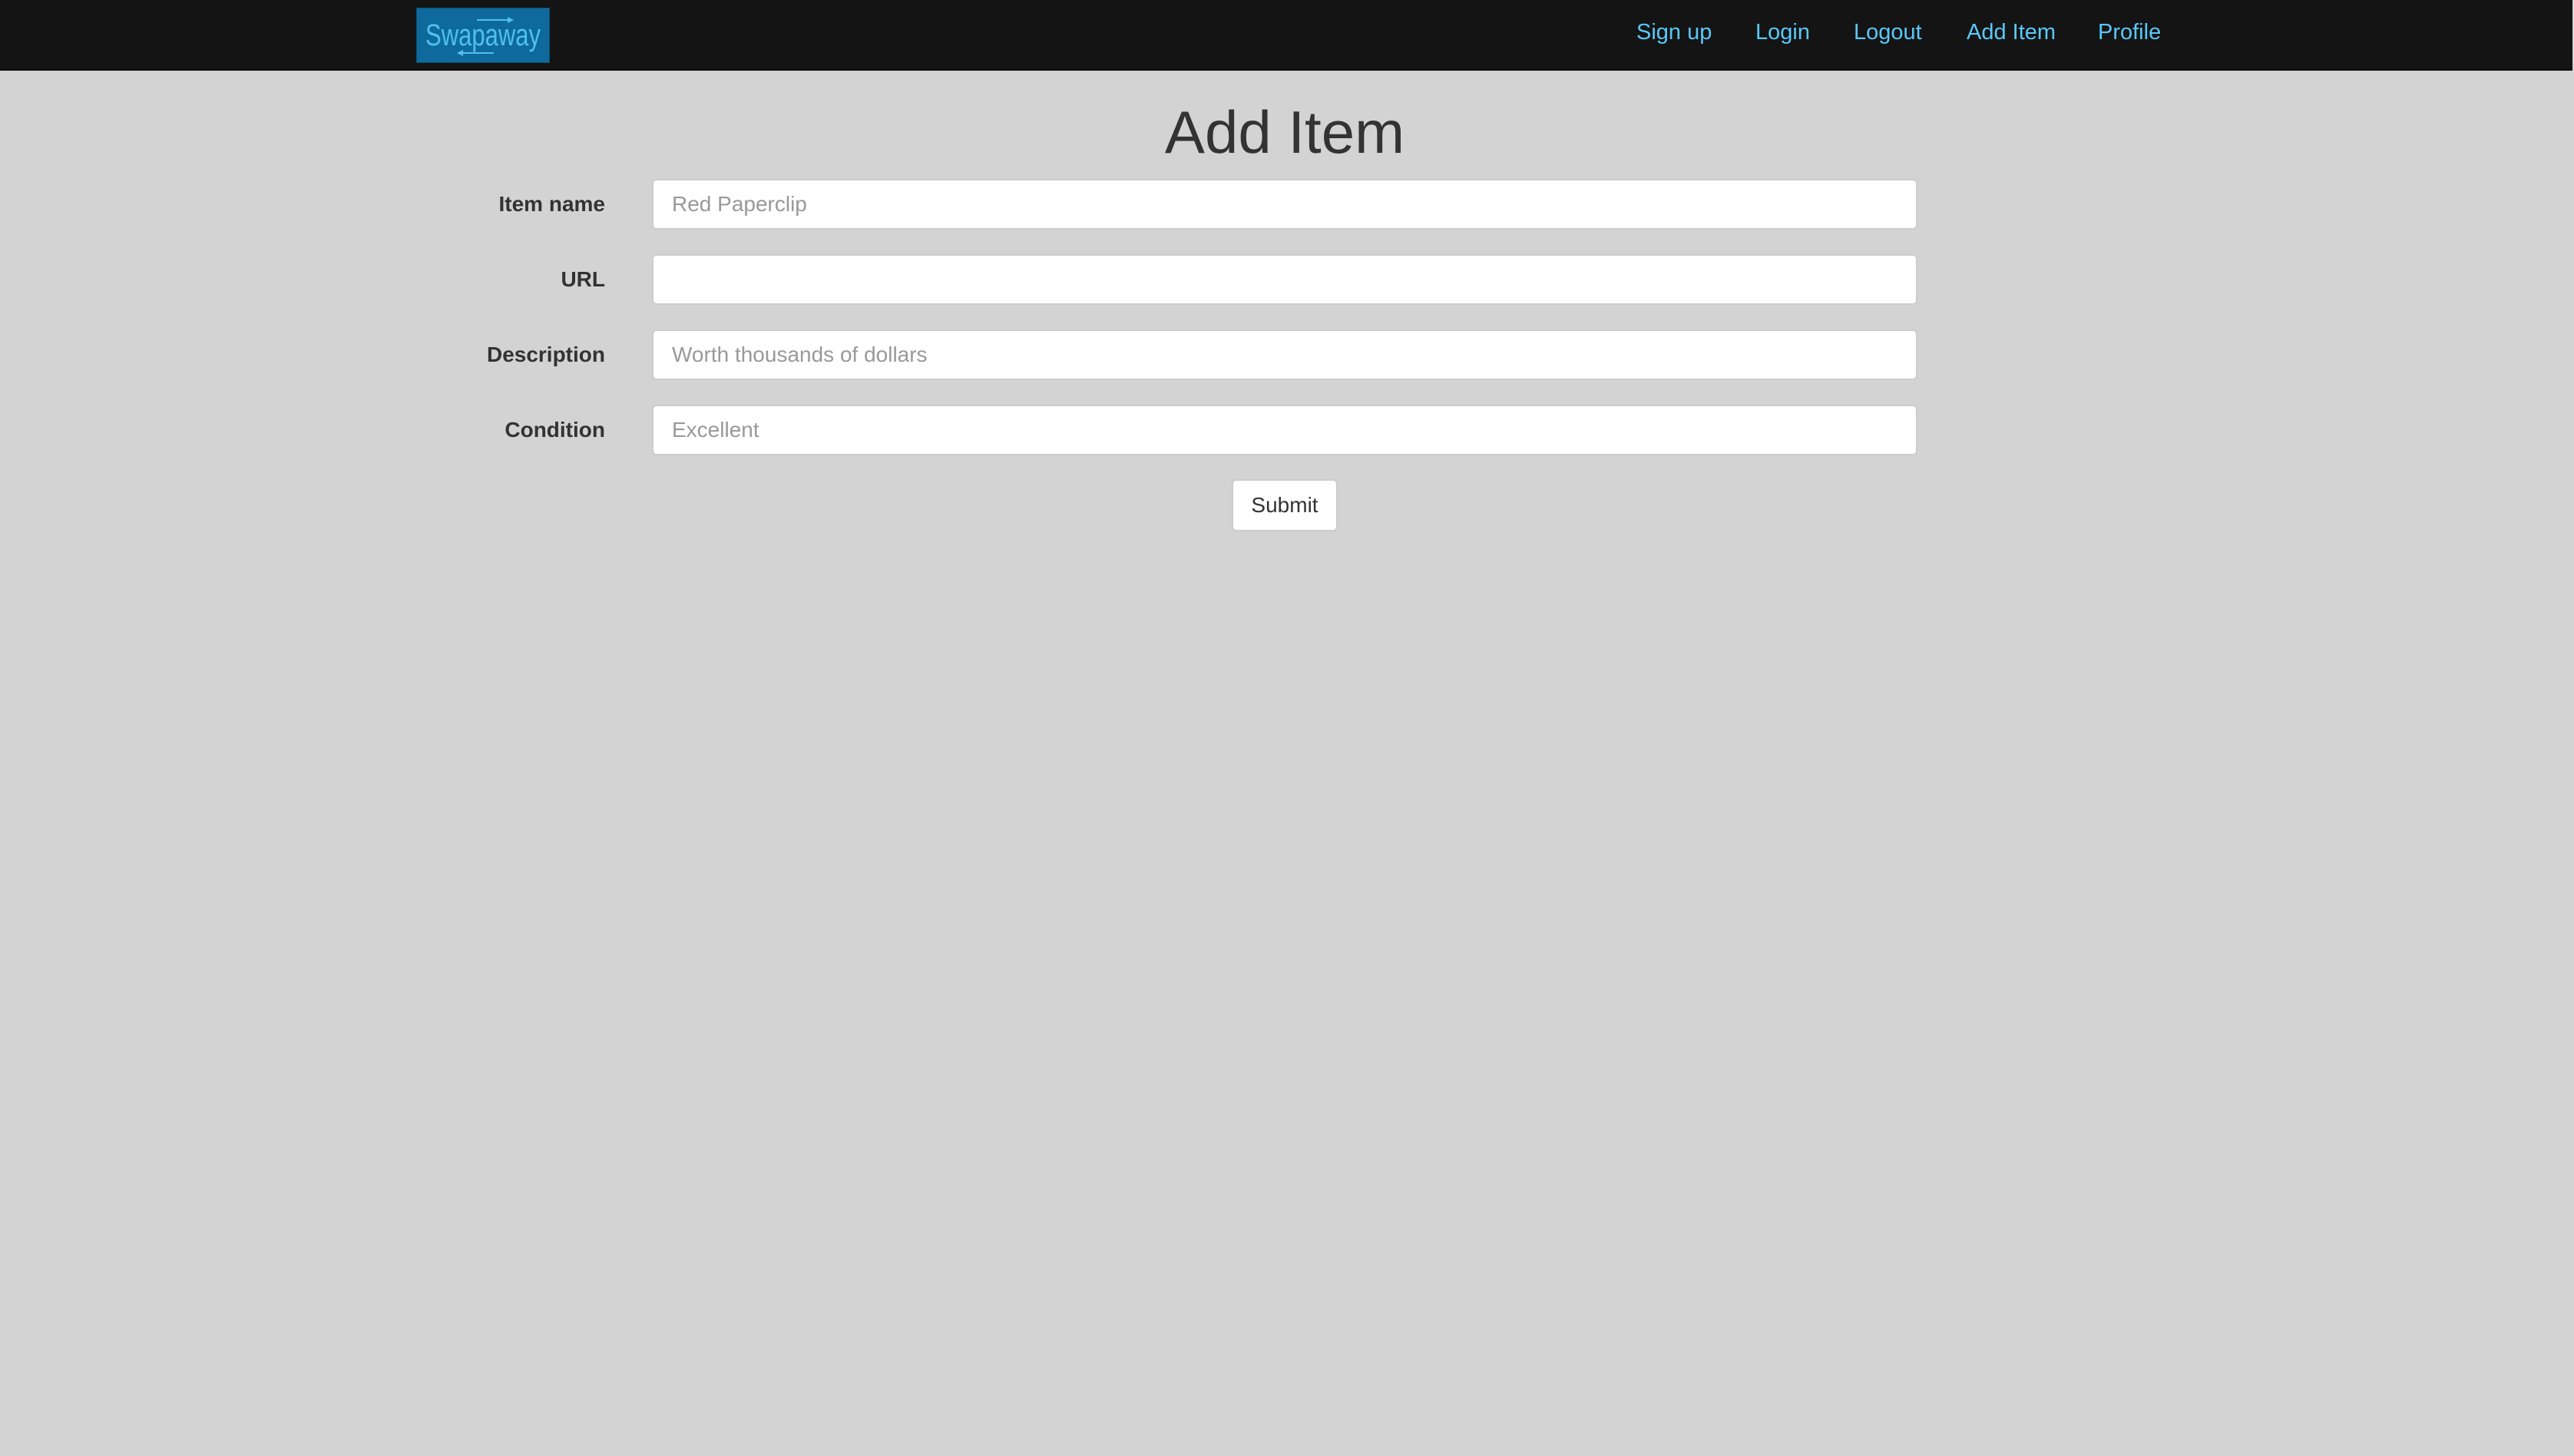 Image resolution: width=2574 pixels, height=1456 pixels. What do you see at coordinates (545, 354) in the screenshot?
I see `description-label: Description` at bounding box center [545, 354].